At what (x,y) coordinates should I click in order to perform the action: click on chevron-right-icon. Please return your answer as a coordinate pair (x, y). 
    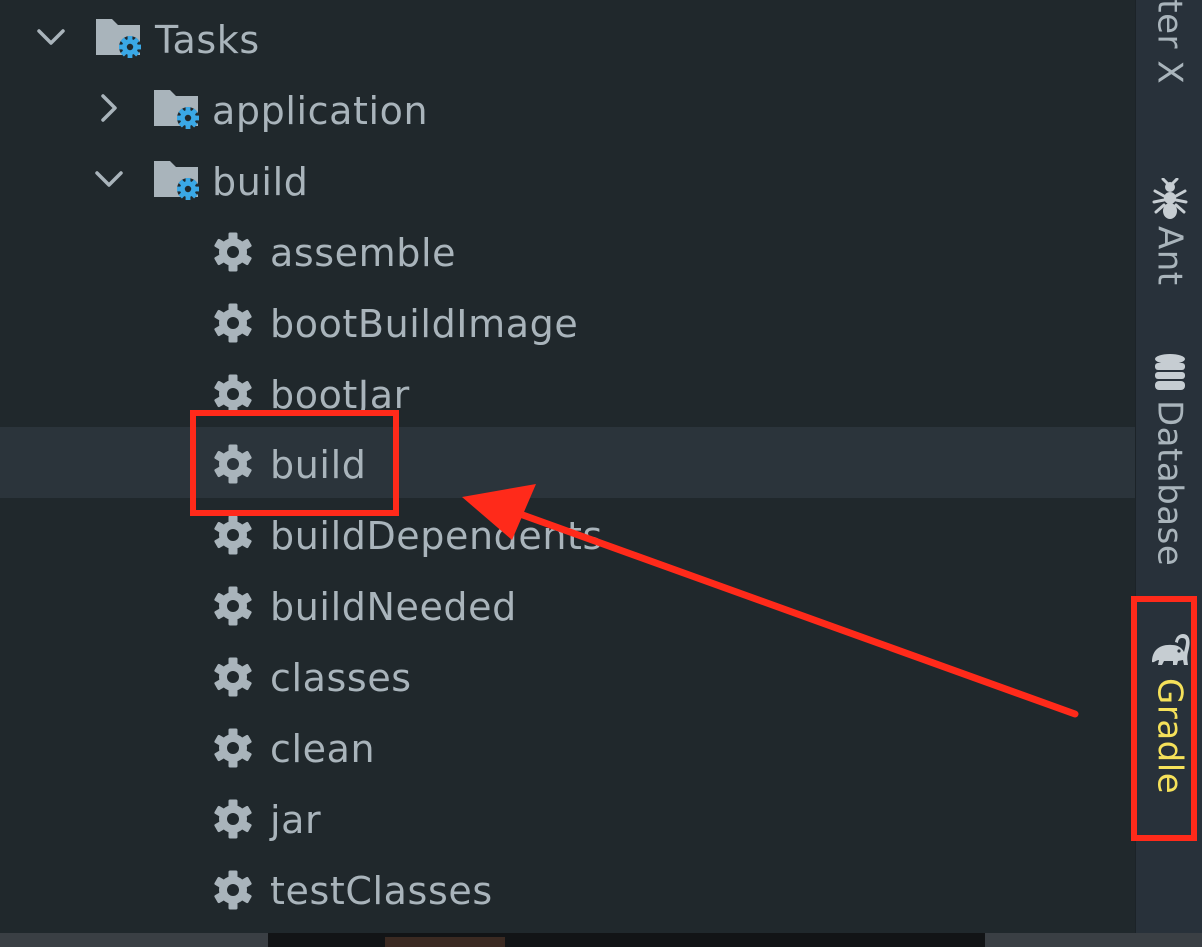
    Looking at the image, I should click on (109, 108).